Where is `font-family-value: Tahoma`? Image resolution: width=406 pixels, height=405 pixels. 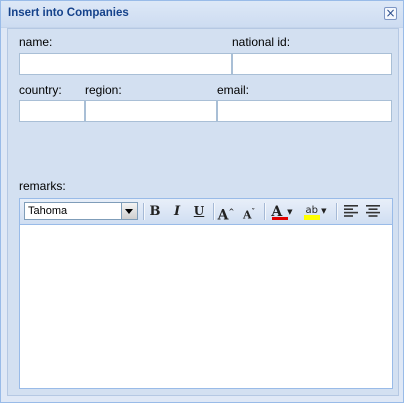 font-family-value: Tahoma is located at coordinates (48, 211).